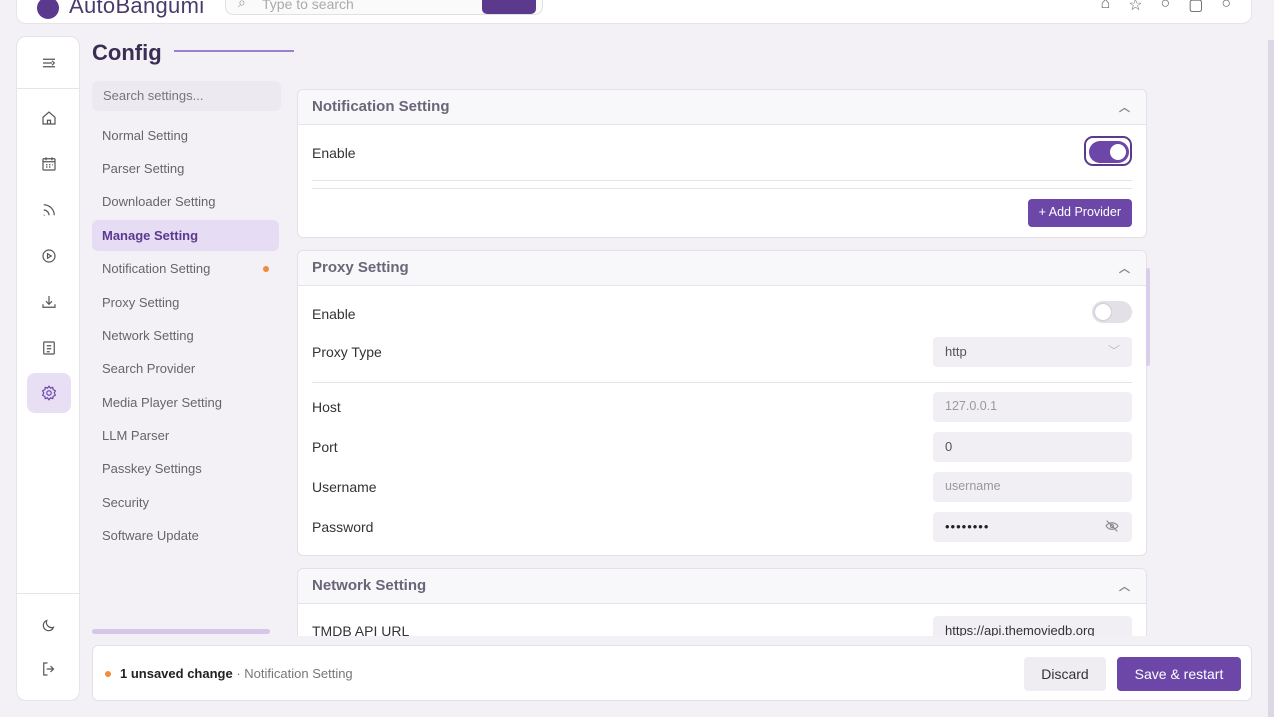 This screenshot has height=717, width=1274. I want to click on search-icon: ⌕, so click(242, 5).